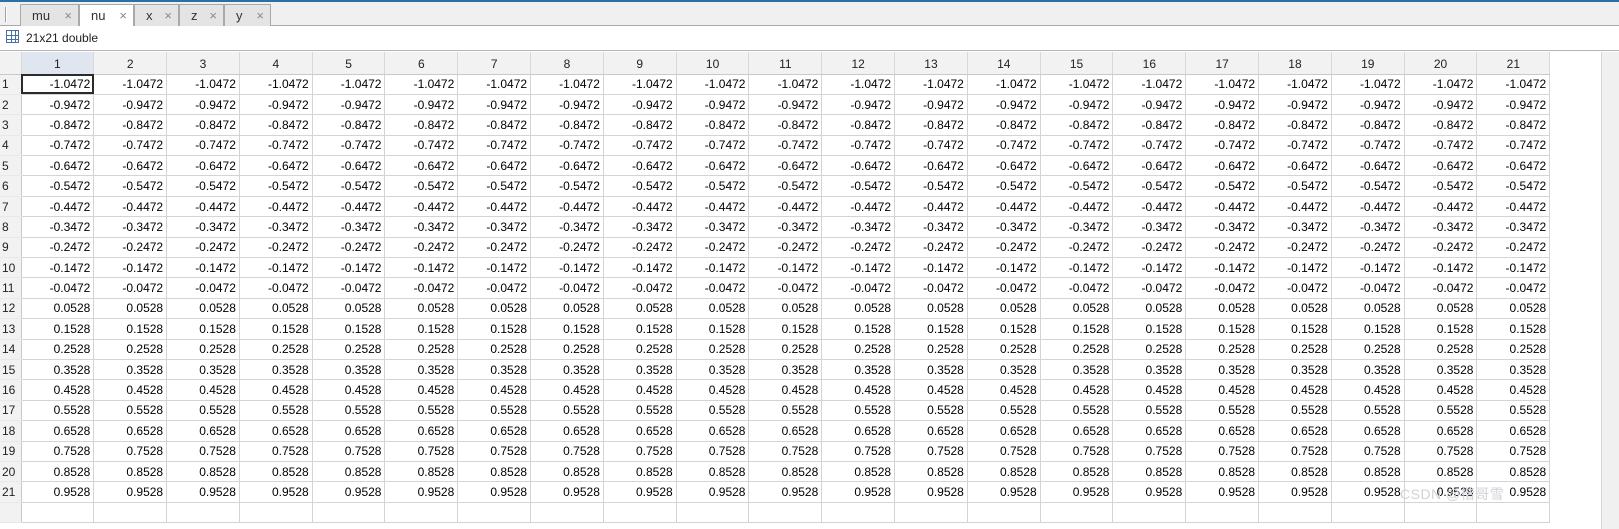 The image size is (1619, 529). Describe the element at coordinates (931, 63) in the screenshot. I see `column-header: 13` at that location.